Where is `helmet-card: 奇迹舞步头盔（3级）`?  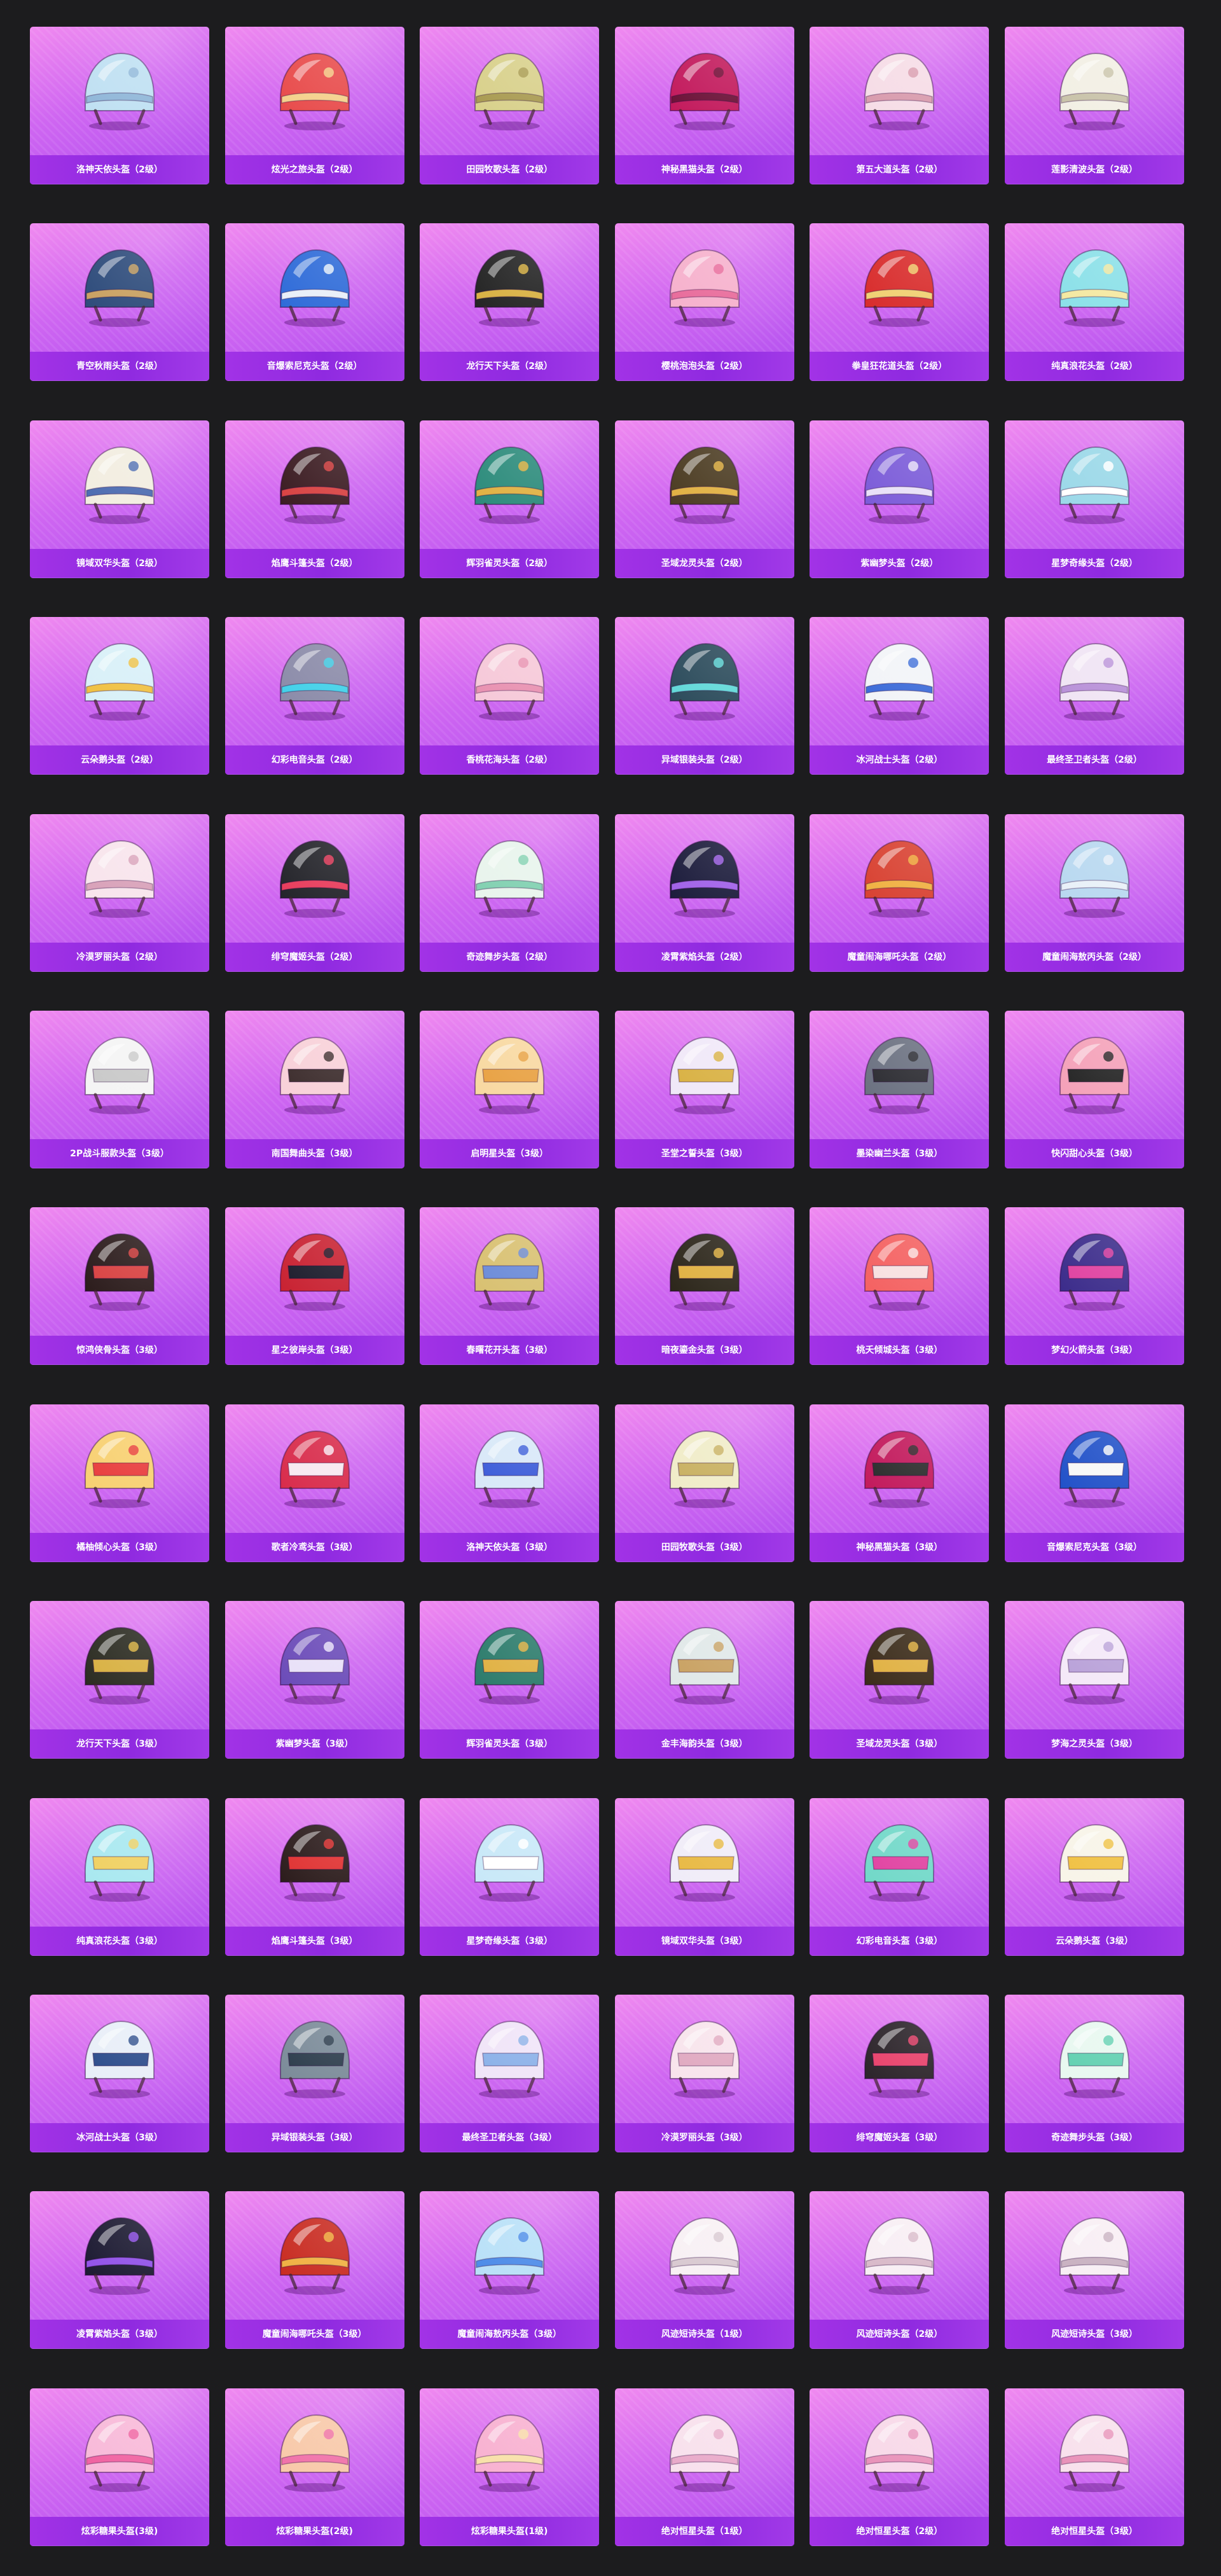 helmet-card: 奇迹舞步头盔（3级） is located at coordinates (1094, 2073).